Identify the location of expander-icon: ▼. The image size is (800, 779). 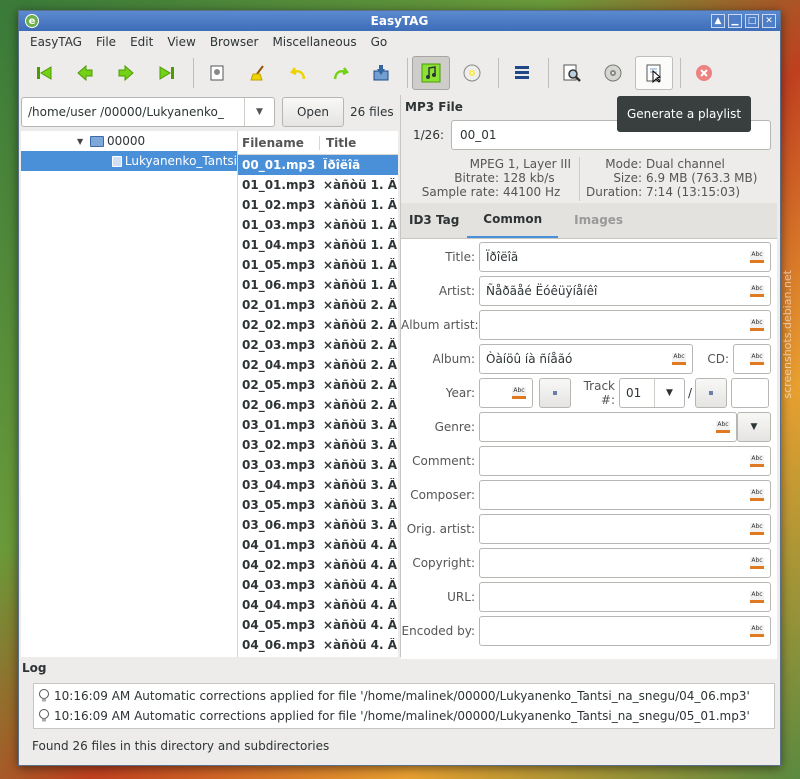
(82, 141).